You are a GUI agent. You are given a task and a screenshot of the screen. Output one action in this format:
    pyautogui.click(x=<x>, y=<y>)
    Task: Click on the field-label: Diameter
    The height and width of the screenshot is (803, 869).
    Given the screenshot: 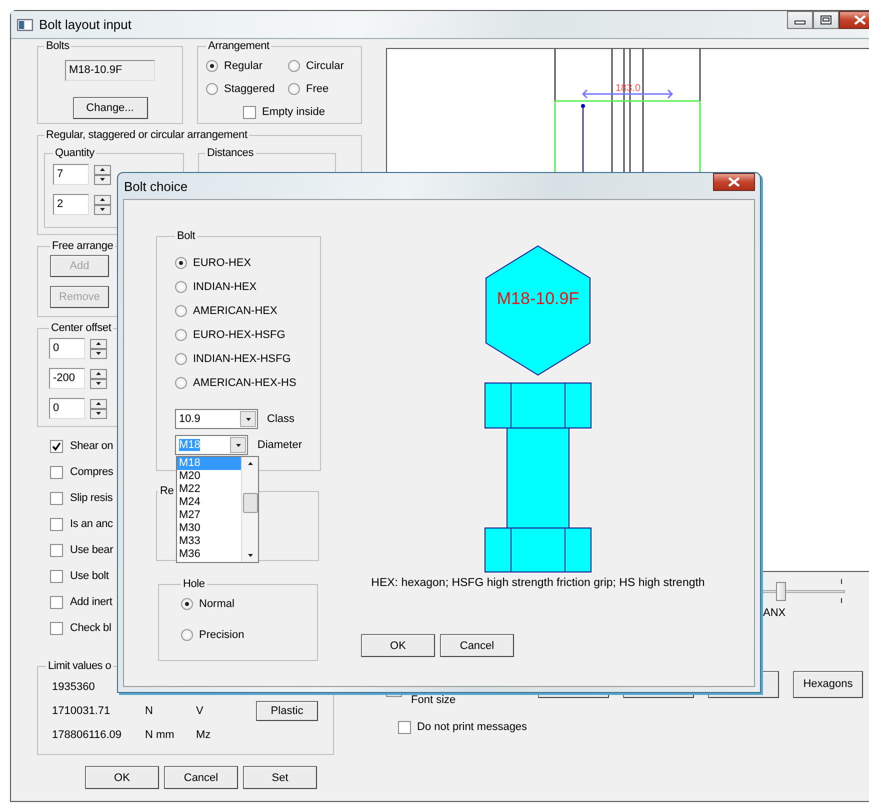 What is the action you would take?
    pyautogui.click(x=279, y=445)
    